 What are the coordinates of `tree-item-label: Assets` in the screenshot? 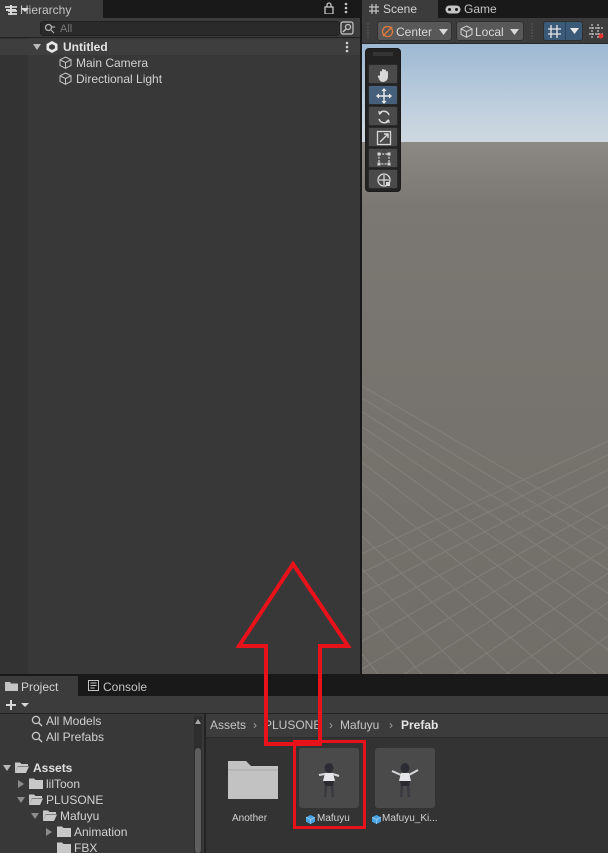 It's located at (53, 768).